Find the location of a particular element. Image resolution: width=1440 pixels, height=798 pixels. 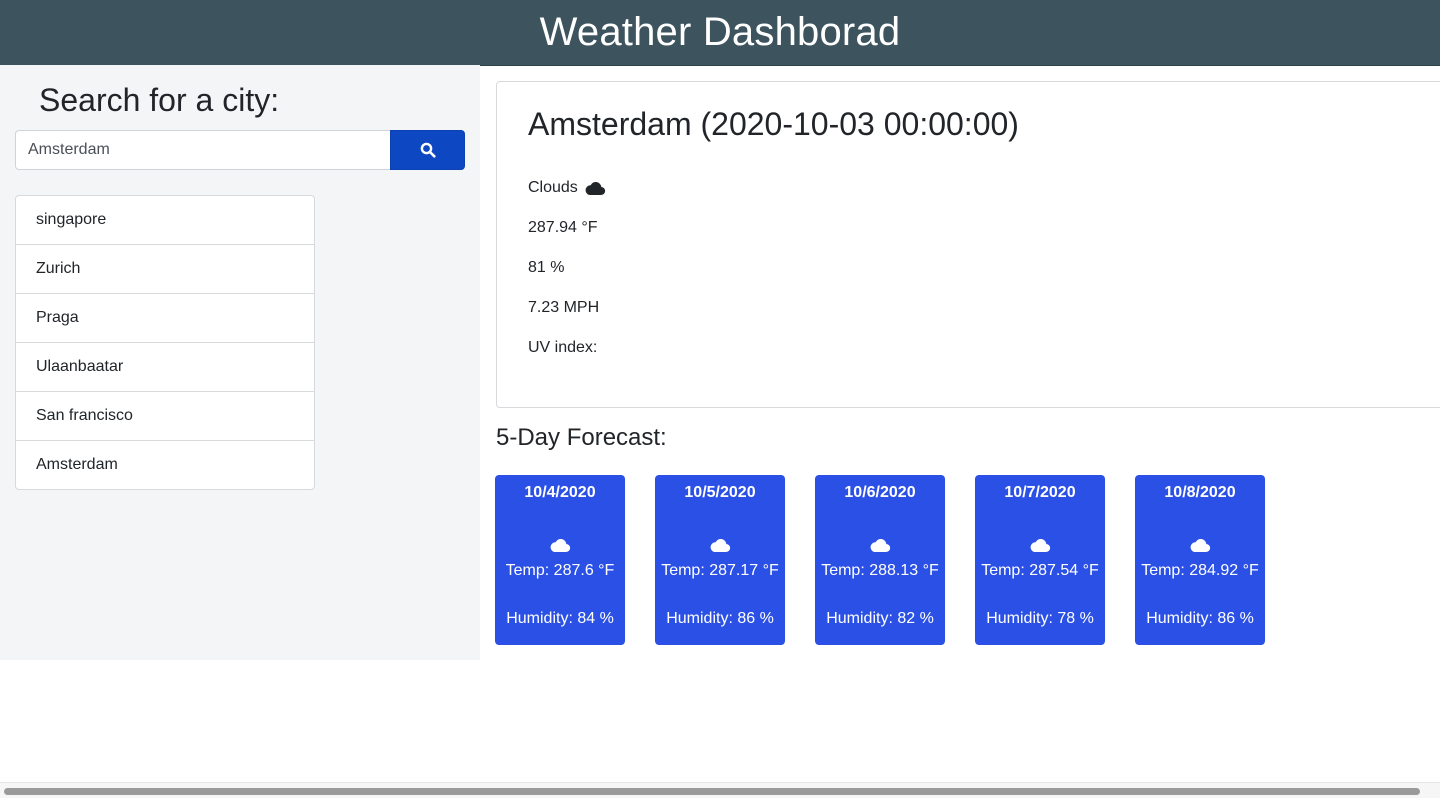

history-item: San francisco is located at coordinates (165, 416).